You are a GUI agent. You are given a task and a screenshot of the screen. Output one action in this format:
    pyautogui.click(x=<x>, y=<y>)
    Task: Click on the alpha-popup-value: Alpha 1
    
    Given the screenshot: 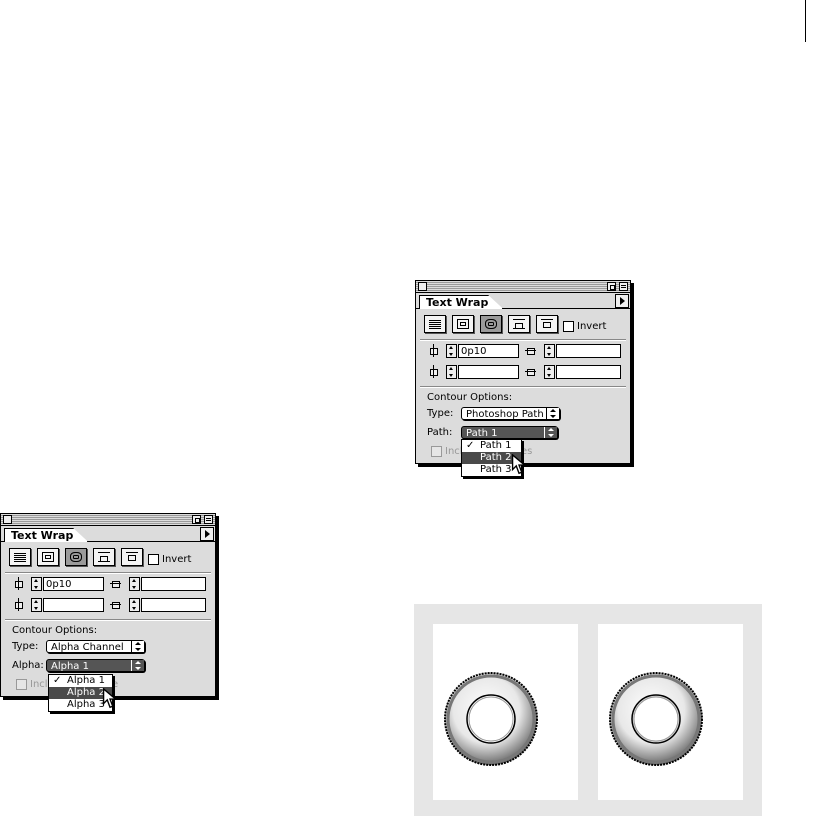 What is the action you would take?
    pyautogui.click(x=70, y=666)
    